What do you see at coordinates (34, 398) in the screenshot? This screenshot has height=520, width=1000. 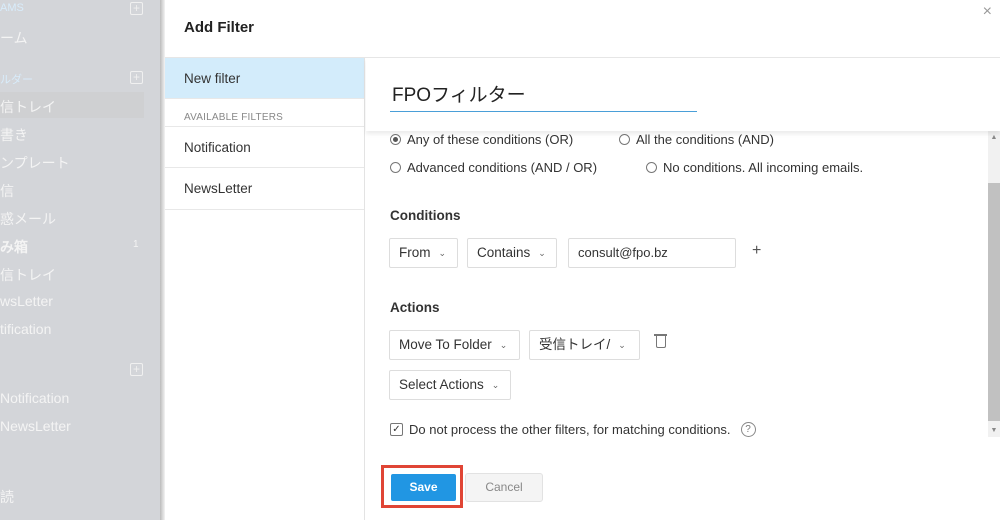 I see `sidebar-tag-notification: Notification` at bounding box center [34, 398].